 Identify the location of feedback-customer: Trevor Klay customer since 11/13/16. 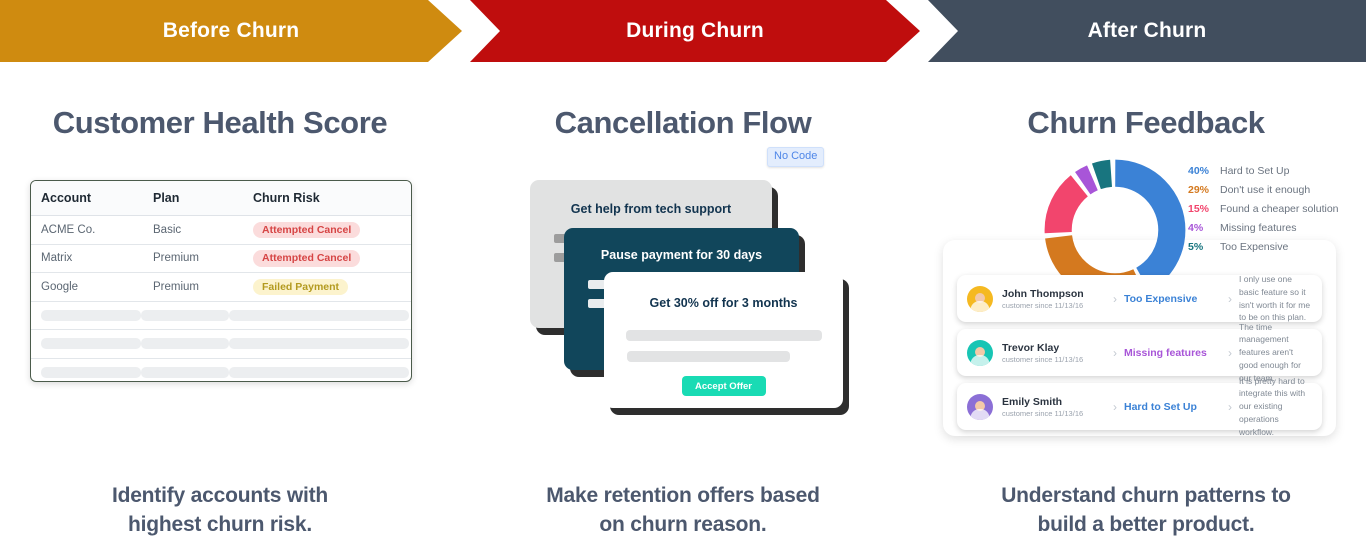
(1054, 353).